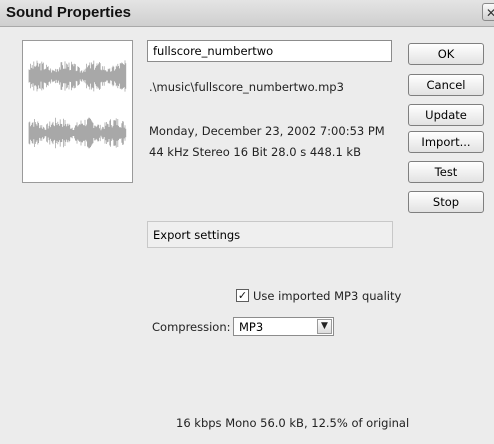  Describe the element at coordinates (488, 12) in the screenshot. I see `close-icon: ✕` at that location.